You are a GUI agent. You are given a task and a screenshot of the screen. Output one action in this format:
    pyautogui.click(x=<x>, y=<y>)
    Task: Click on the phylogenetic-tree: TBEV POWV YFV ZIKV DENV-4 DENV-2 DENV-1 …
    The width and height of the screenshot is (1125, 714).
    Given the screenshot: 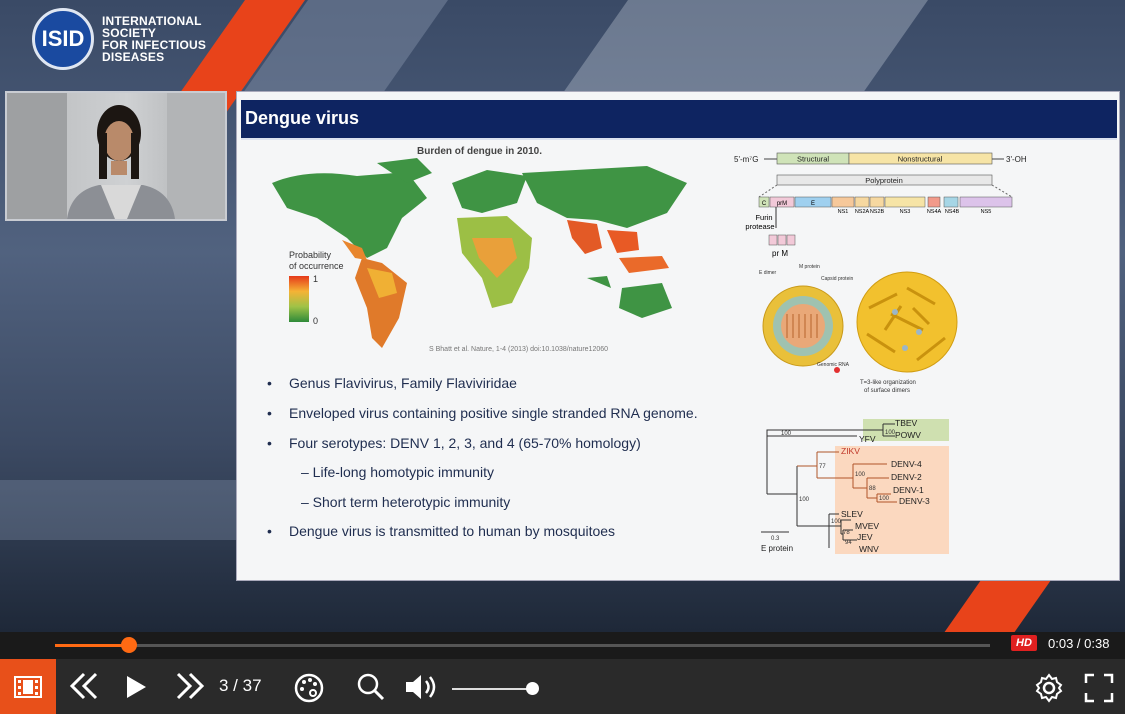 What is the action you would take?
    pyautogui.click(x=855, y=486)
    